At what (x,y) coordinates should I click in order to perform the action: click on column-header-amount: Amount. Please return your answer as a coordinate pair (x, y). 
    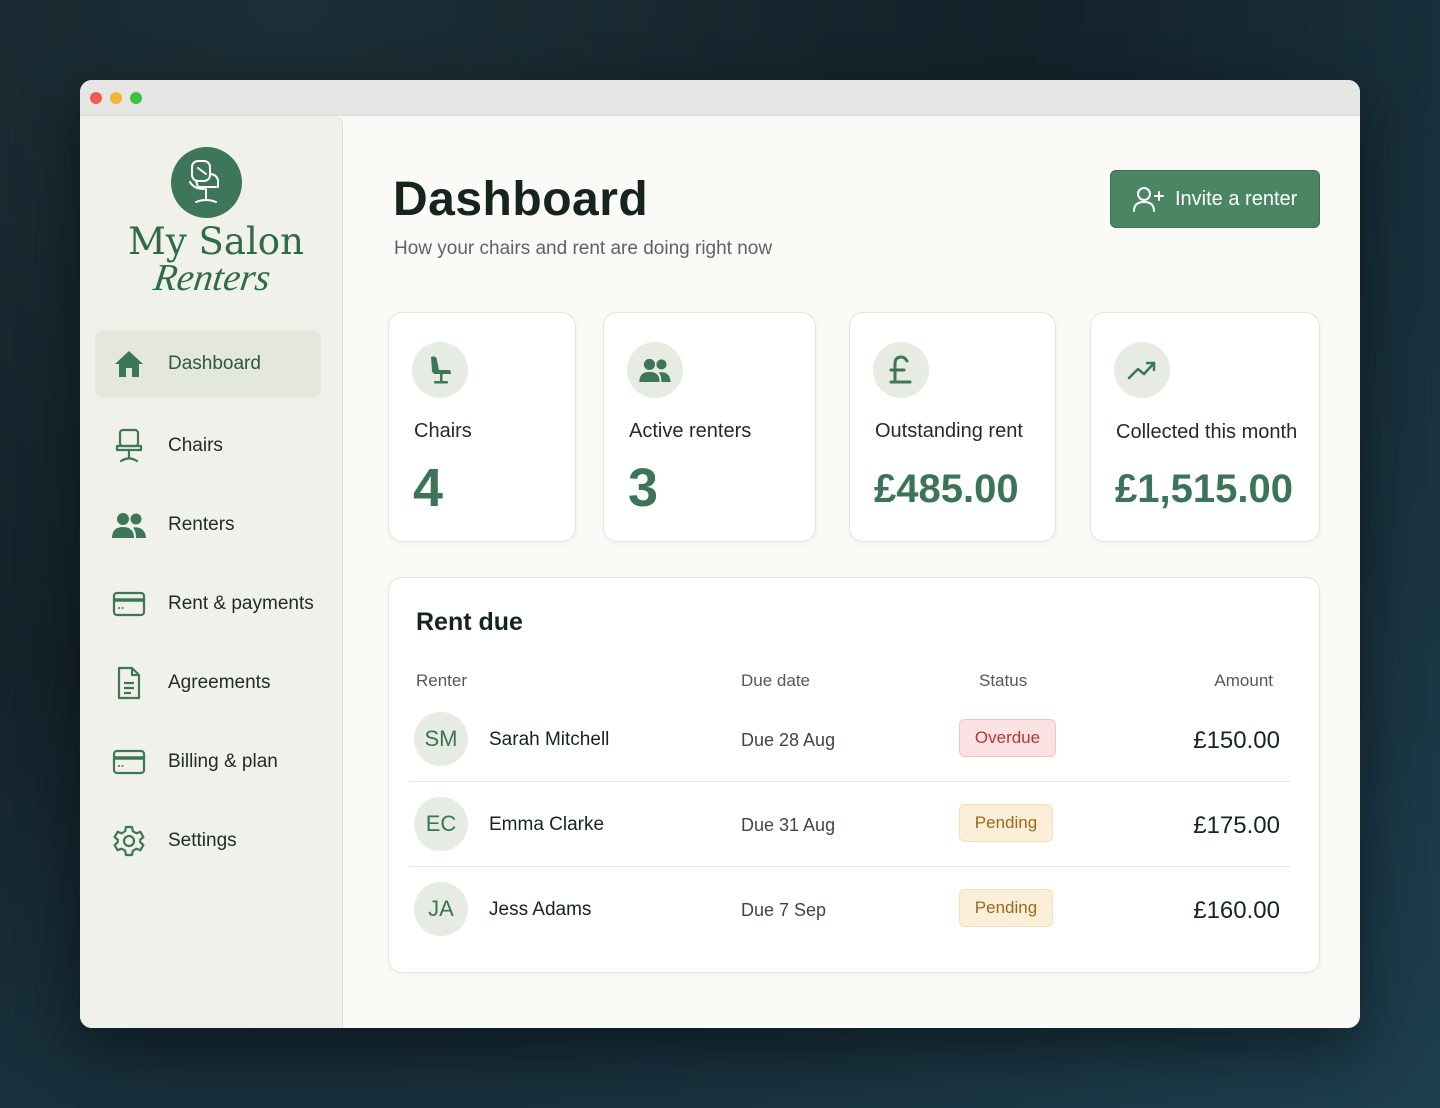
    Looking at the image, I should click on (1243, 680).